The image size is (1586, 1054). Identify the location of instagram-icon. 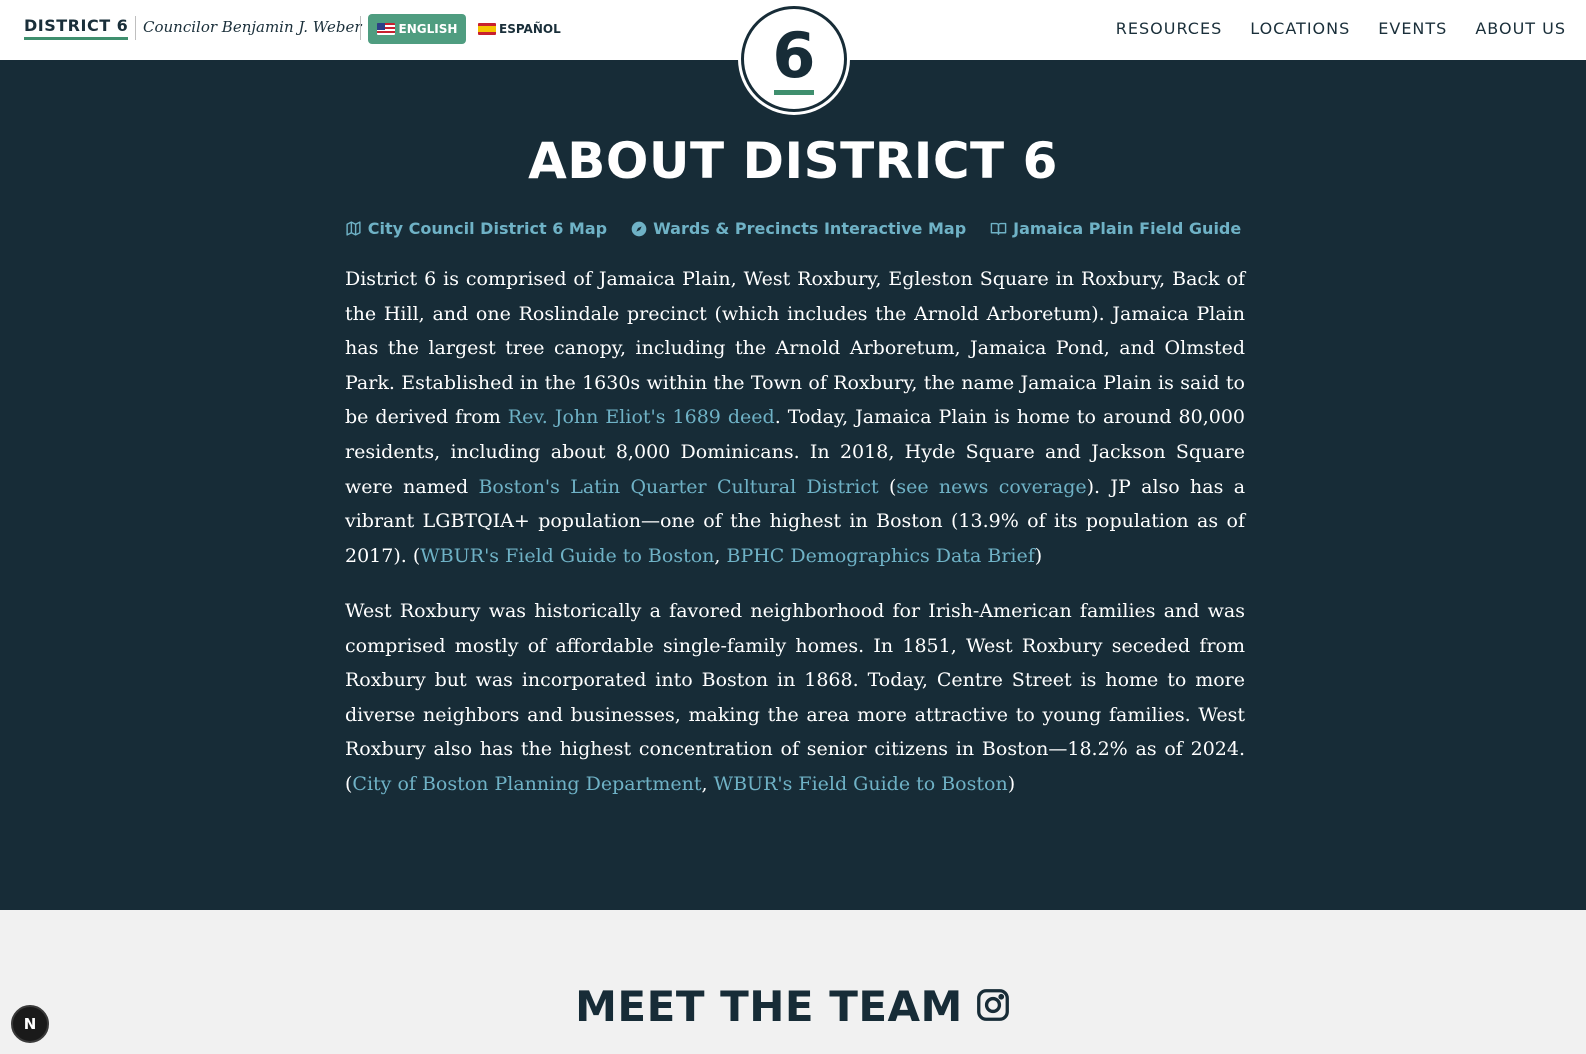
(993, 1007).